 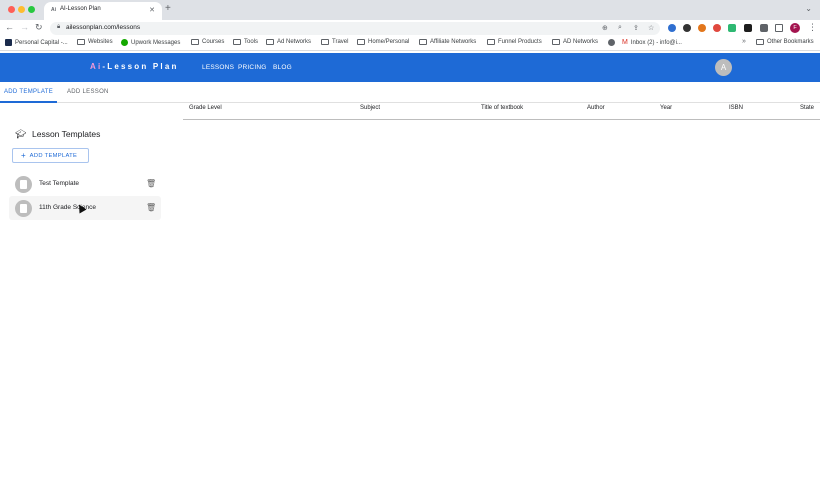 I want to click on column-header: State, so click(x=807, y=108).